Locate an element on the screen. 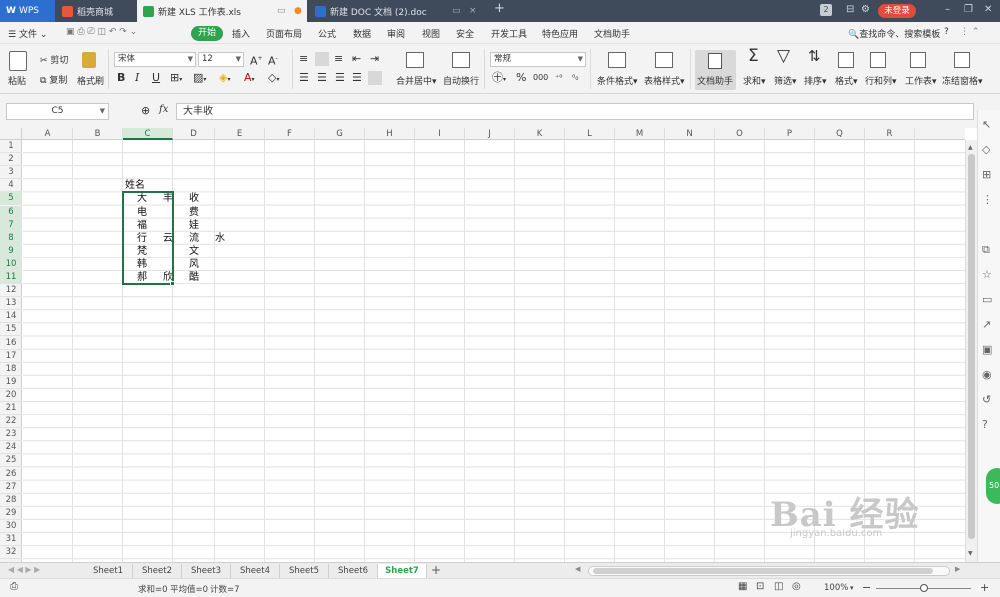  paste-button: 粘贴 is located at coordinates (17, 80).